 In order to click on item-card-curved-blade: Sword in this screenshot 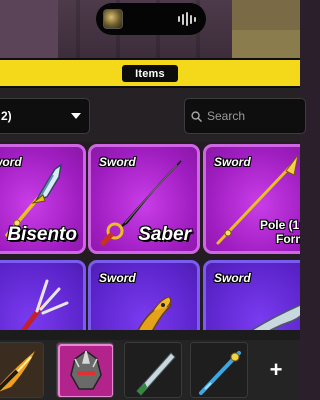, I will do `click(251, 300)`.